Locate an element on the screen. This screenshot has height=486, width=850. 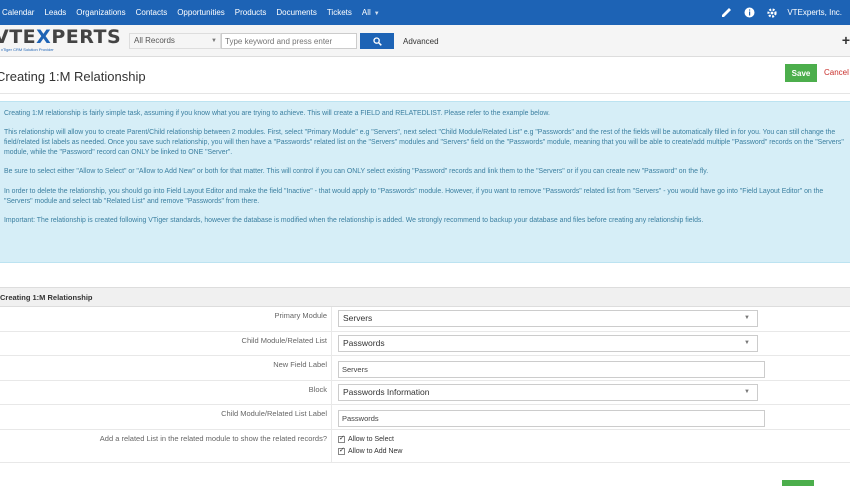
form-row-related-list-label: Child Module/Related List Label is located at coordinates (425, 417).